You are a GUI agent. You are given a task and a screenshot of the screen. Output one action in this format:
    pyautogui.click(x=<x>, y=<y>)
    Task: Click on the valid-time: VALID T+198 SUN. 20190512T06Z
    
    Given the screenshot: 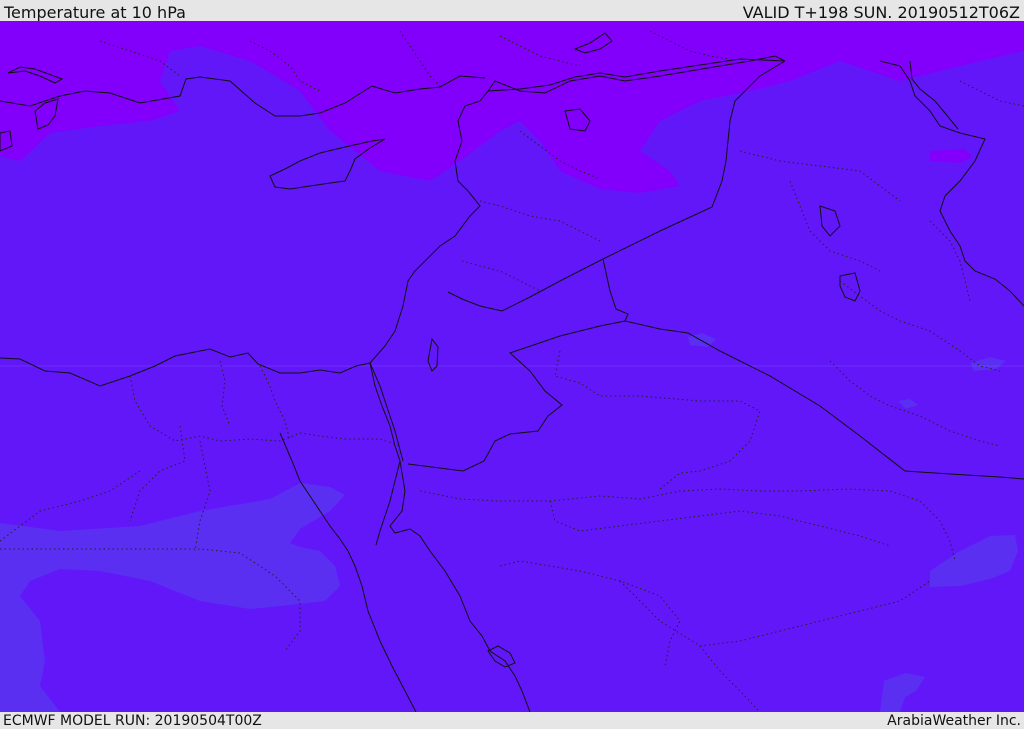 What is the action you would take?
    pyautogui.click(x=881, y=12)
    